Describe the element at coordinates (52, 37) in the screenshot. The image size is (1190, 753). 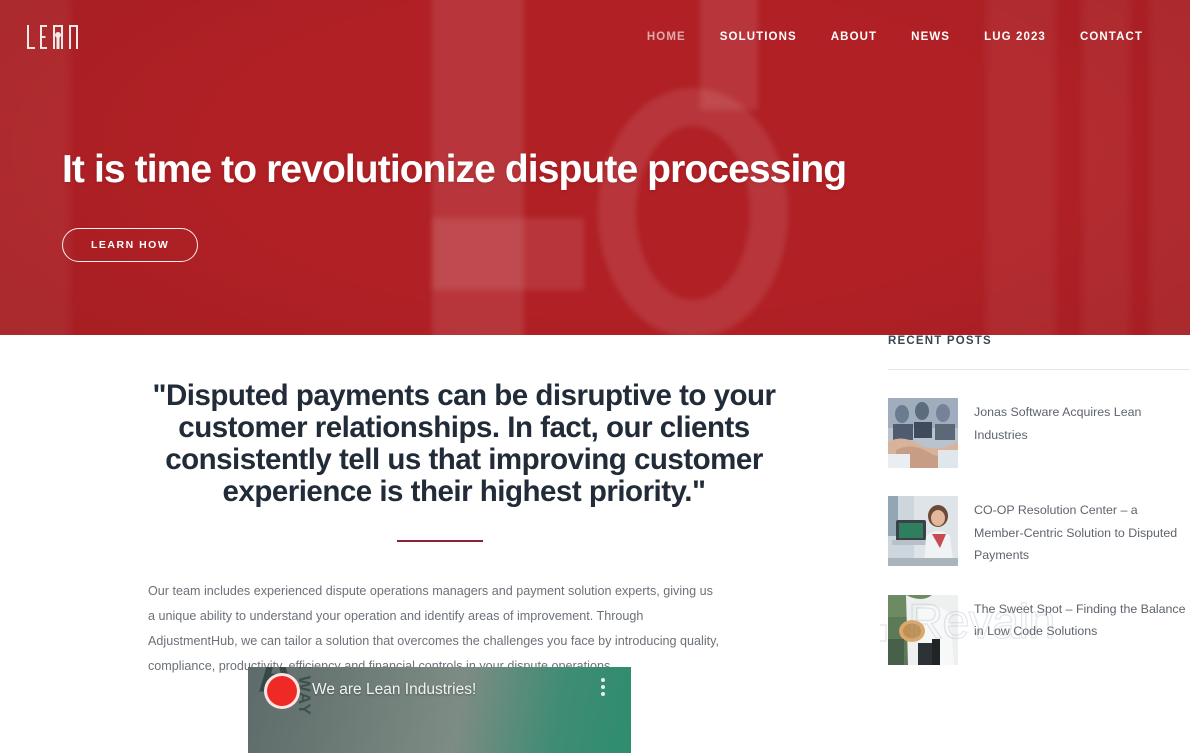
I see `lean-logo` at that location.